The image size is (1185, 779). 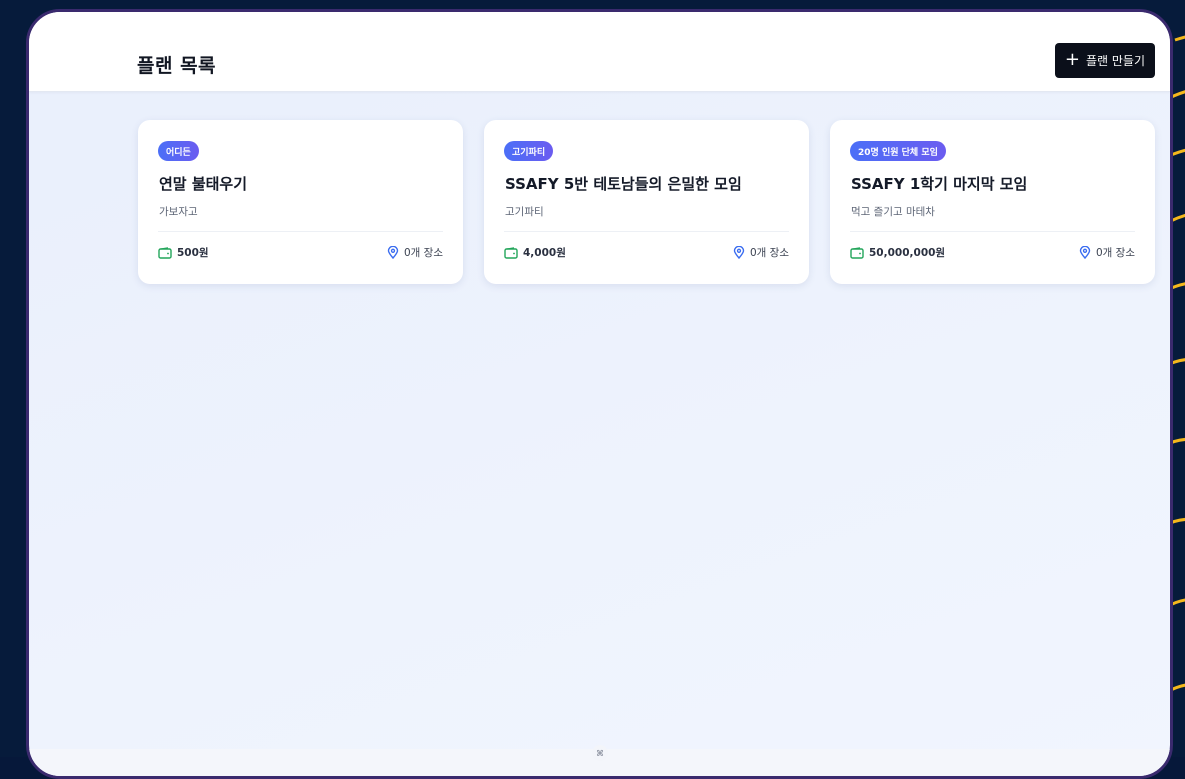 I want to click on plan-description: 가보자고, so click(x=178, y=211).